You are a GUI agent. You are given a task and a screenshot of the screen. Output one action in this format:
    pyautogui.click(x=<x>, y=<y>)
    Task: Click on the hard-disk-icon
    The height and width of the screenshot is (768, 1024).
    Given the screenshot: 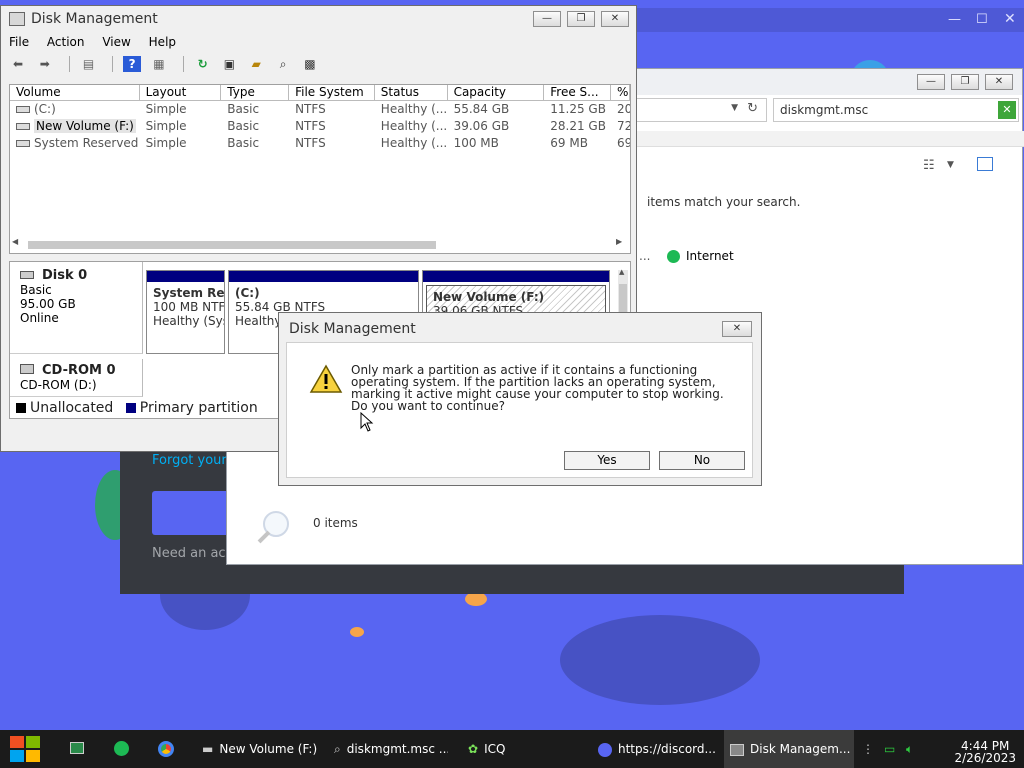 What is the action you would take?
    pyautogui.click(x=27, y=275)
    